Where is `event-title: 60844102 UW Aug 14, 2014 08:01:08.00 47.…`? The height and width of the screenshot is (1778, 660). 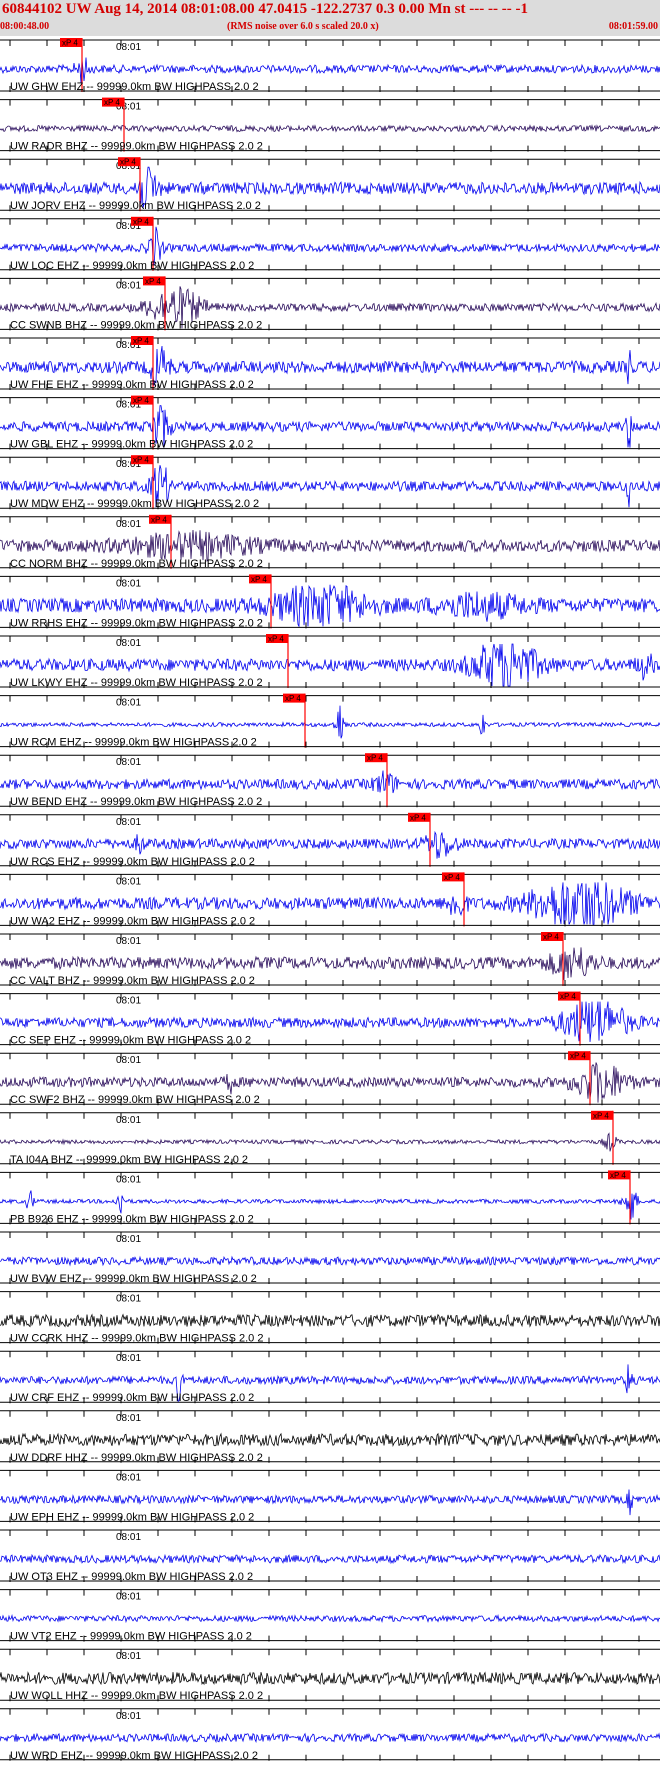 event-title: 60844102 UW Aug 14, 2014 08:01:08.00 47.… is located at coordinates (265, 9).